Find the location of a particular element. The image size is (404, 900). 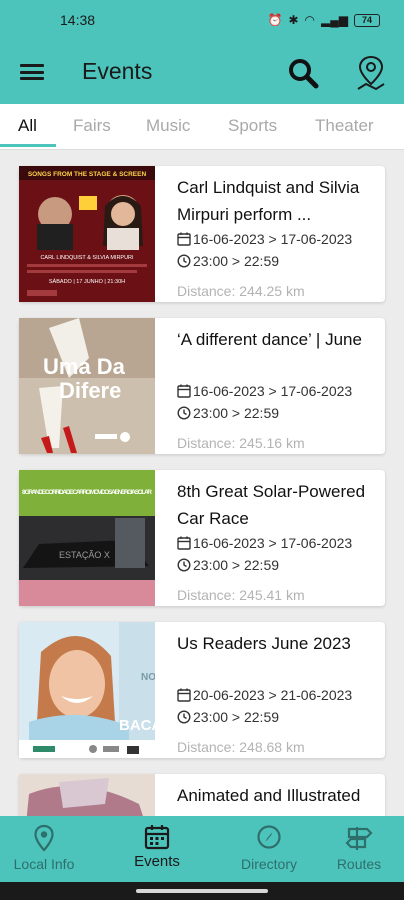

bottom-navigation: Local Info Events Directory Routes is located at coordinates (202, 849).